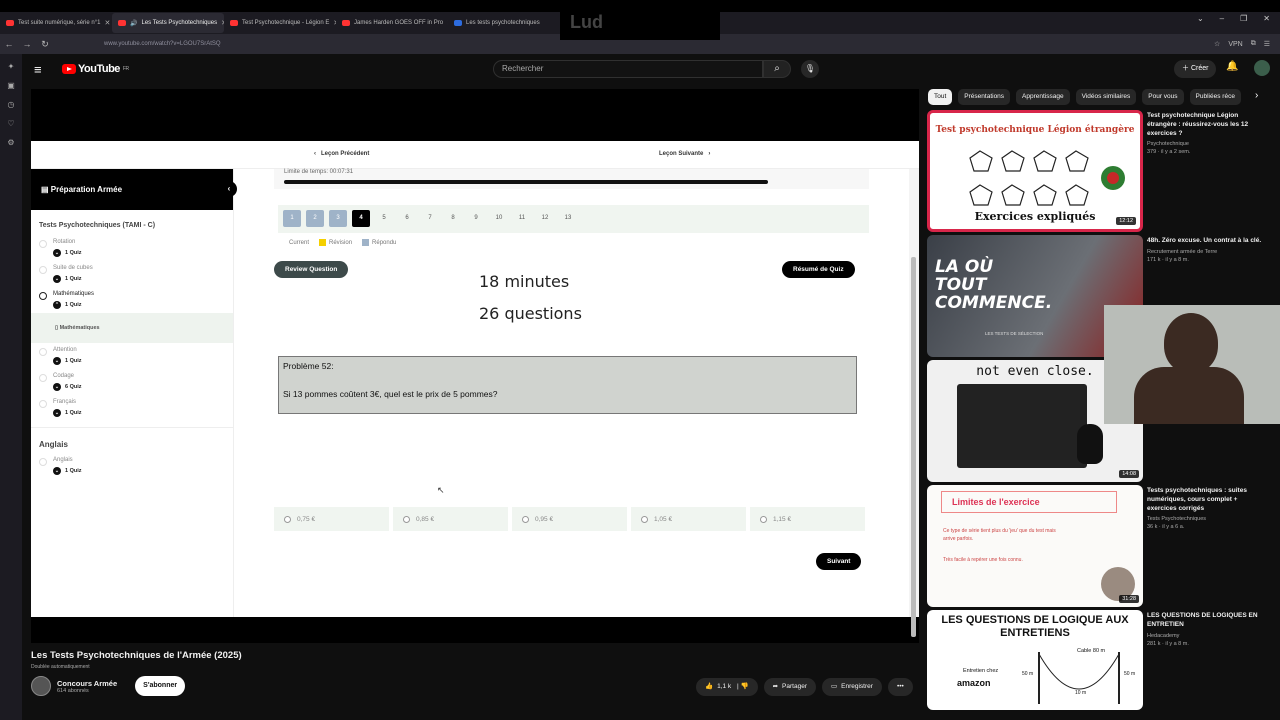 The width and height of the screenshot is (1280, 720). What do you see at coordinates (777, 69) in the screenshot?
I see `search-icon: ⌕` at bounding box center [777, 69].